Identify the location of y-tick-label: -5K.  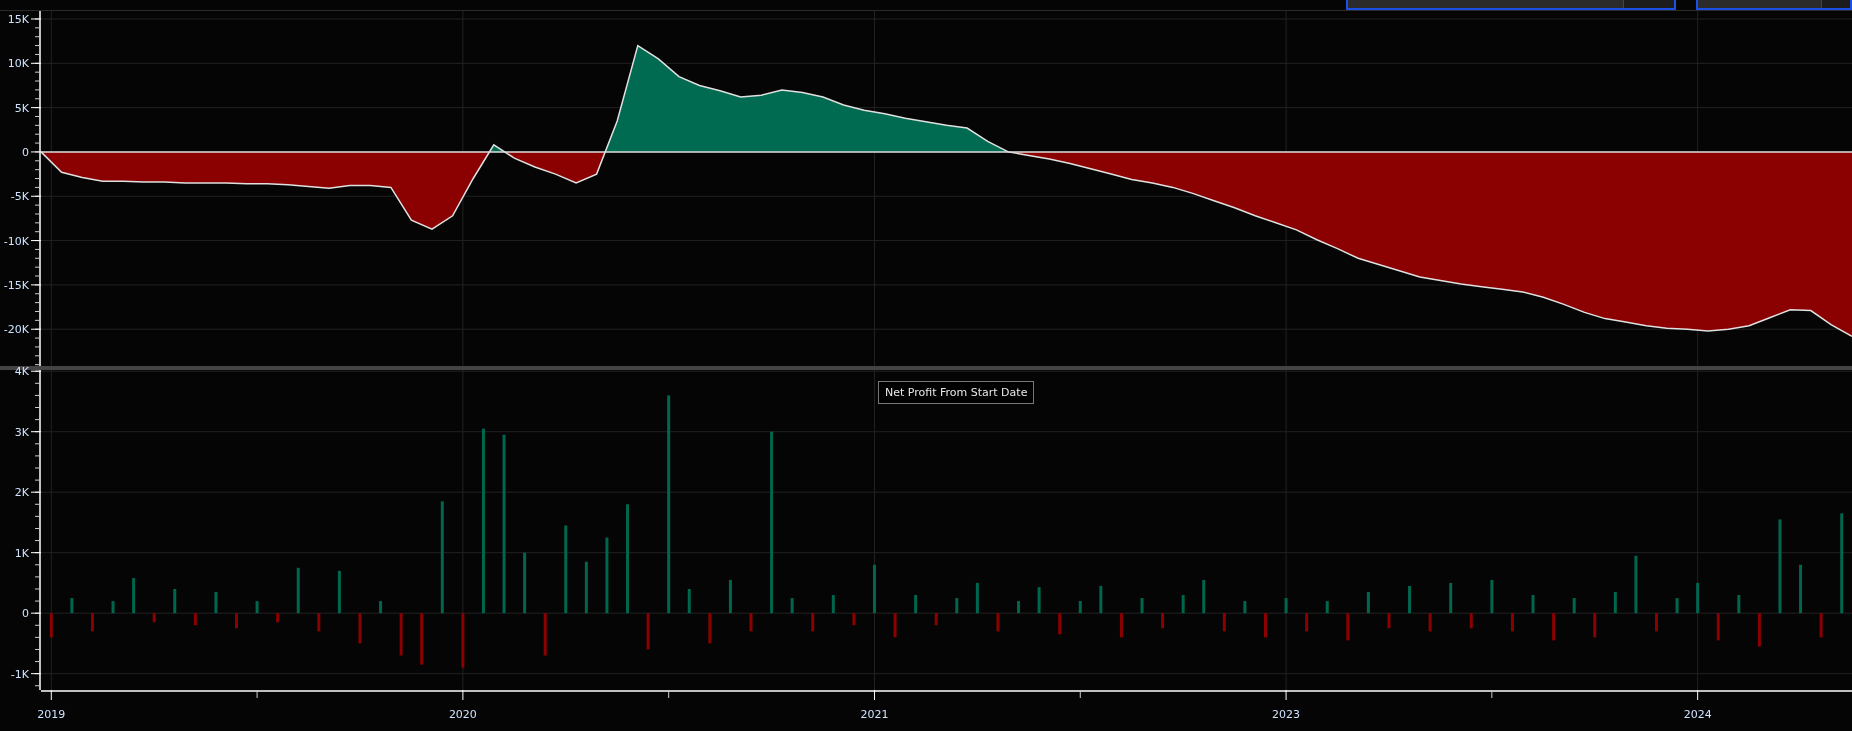
(19, 197).